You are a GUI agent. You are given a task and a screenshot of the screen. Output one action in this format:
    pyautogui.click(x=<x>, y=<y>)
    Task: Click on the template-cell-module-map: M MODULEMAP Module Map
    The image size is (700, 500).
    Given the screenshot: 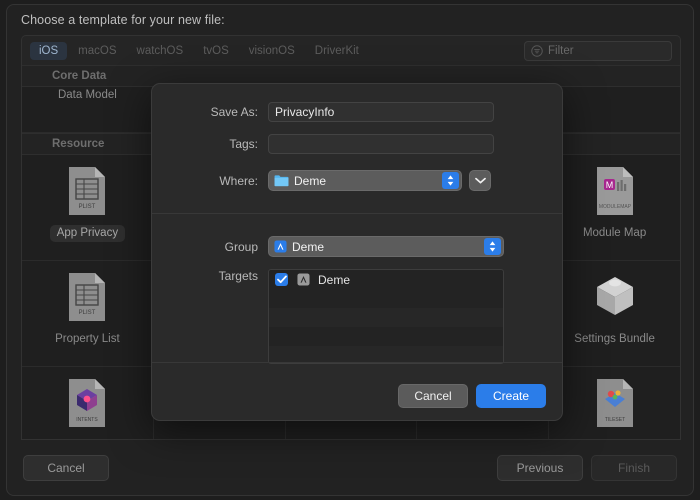 What is the action you would take?
    pyautogui.click(x=614, y=207)
    